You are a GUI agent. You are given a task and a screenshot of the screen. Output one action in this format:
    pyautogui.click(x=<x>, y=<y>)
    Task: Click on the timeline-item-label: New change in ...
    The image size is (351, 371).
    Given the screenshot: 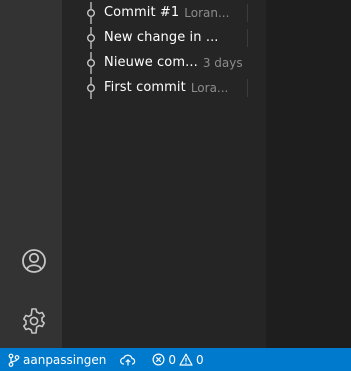 What is the action you would take?
    pyautogui.click(x=161, y=37)
    